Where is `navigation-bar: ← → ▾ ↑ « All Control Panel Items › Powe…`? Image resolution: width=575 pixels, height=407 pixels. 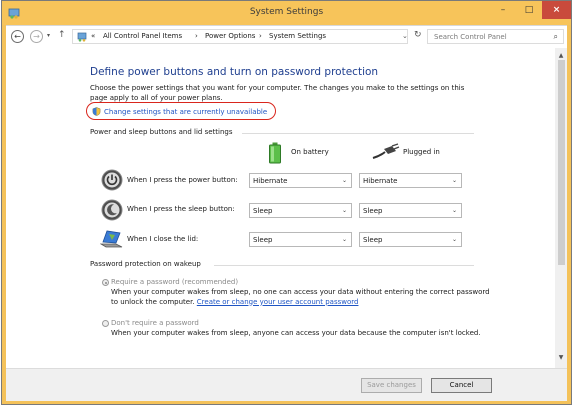 navigation-bar: ← → ▾ ↑ « All Control Panel Items › Powe… is located at coordinates (286, 37).